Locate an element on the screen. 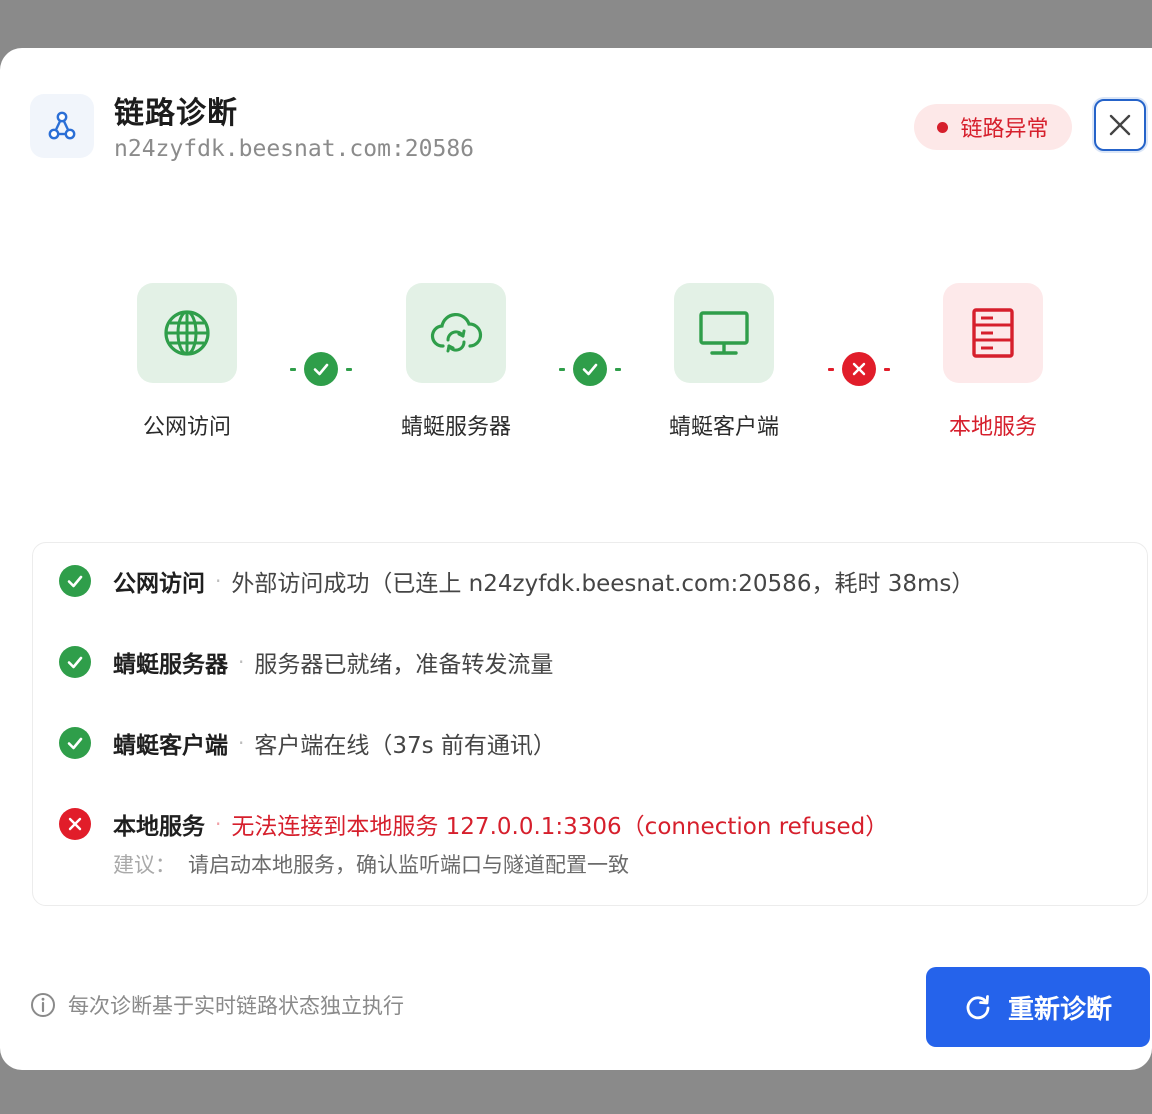 The height and width of the screenshot is (1114, 1152). status-dot-icon is located at coordinates (943, 127).